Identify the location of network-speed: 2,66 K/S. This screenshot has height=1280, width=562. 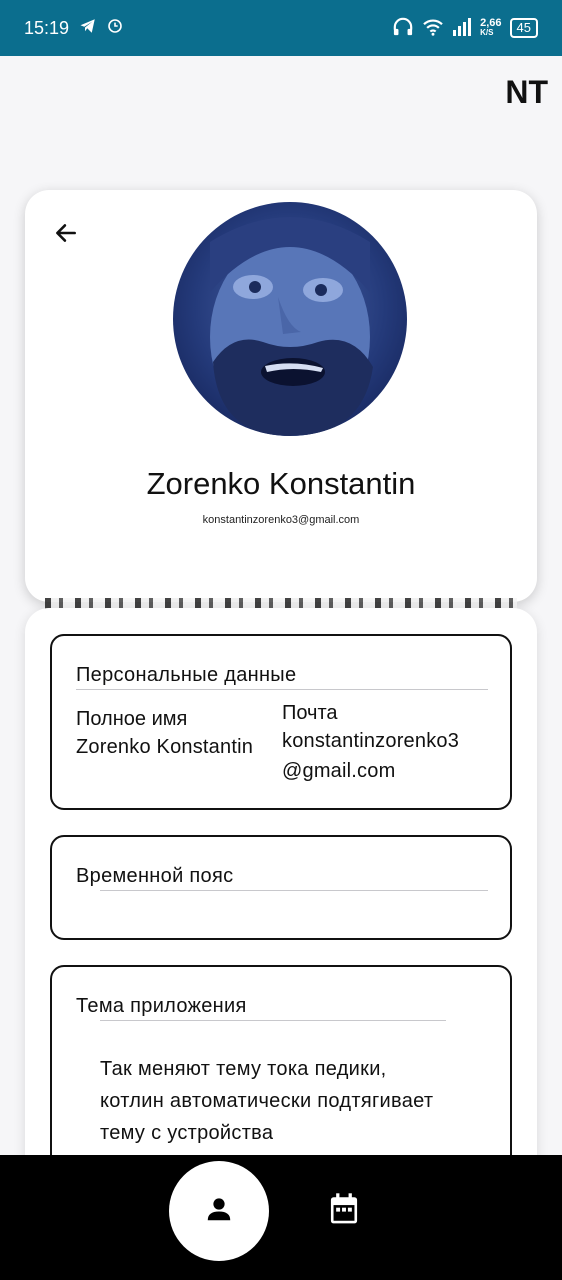
(490, 28).